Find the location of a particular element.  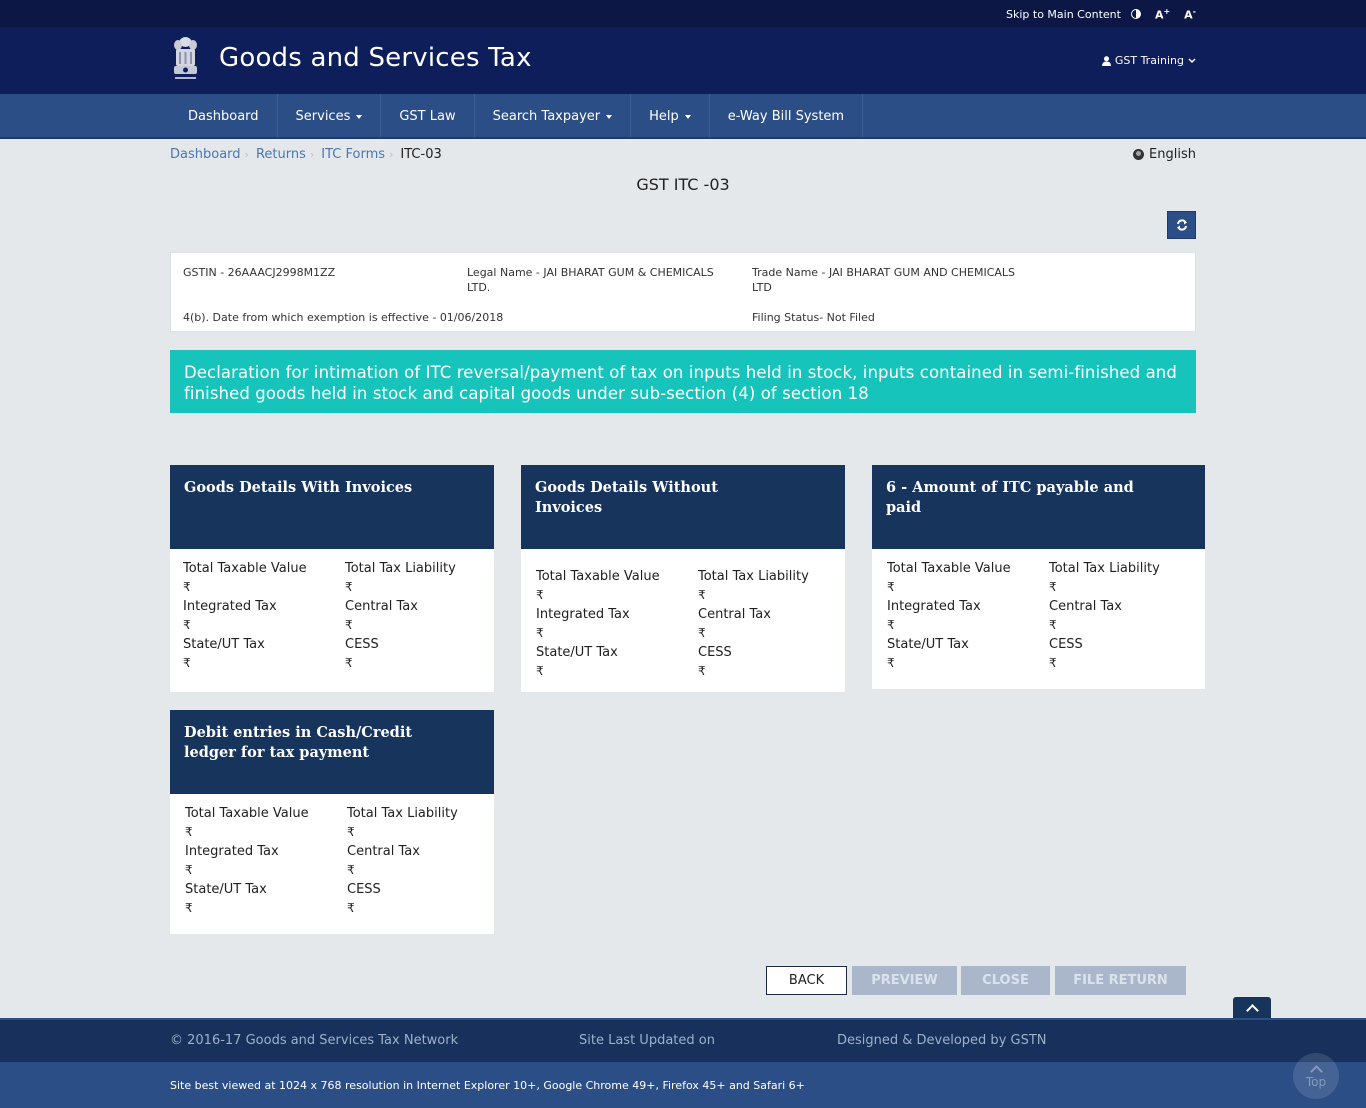

font-increase-button: A+ is located at coordinates (1162, 14).